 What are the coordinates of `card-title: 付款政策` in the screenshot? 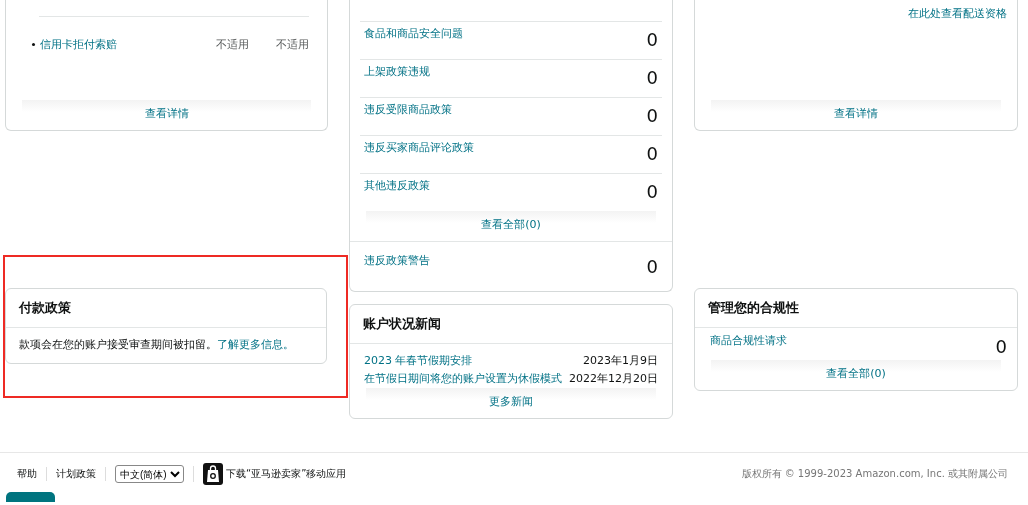 It's located at (166, 308).